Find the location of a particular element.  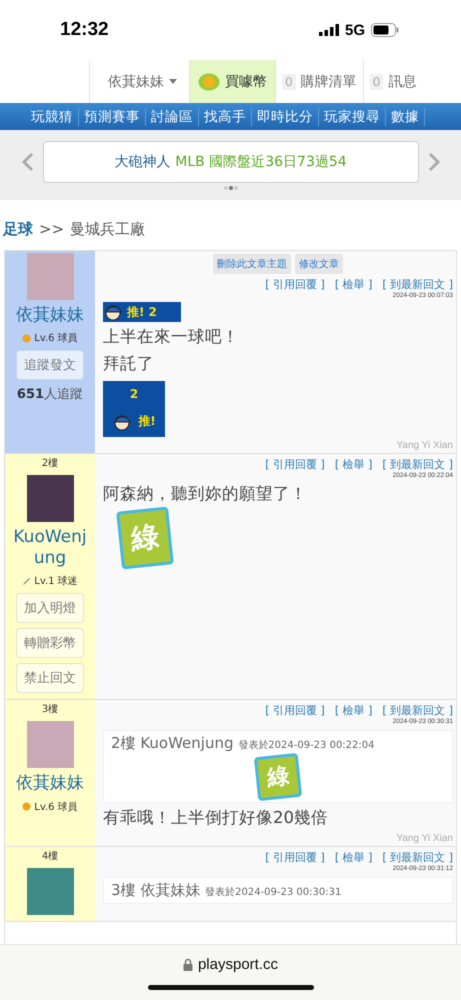

post-text: 上半在來一球吧！ is located at coordinates (171, 337).